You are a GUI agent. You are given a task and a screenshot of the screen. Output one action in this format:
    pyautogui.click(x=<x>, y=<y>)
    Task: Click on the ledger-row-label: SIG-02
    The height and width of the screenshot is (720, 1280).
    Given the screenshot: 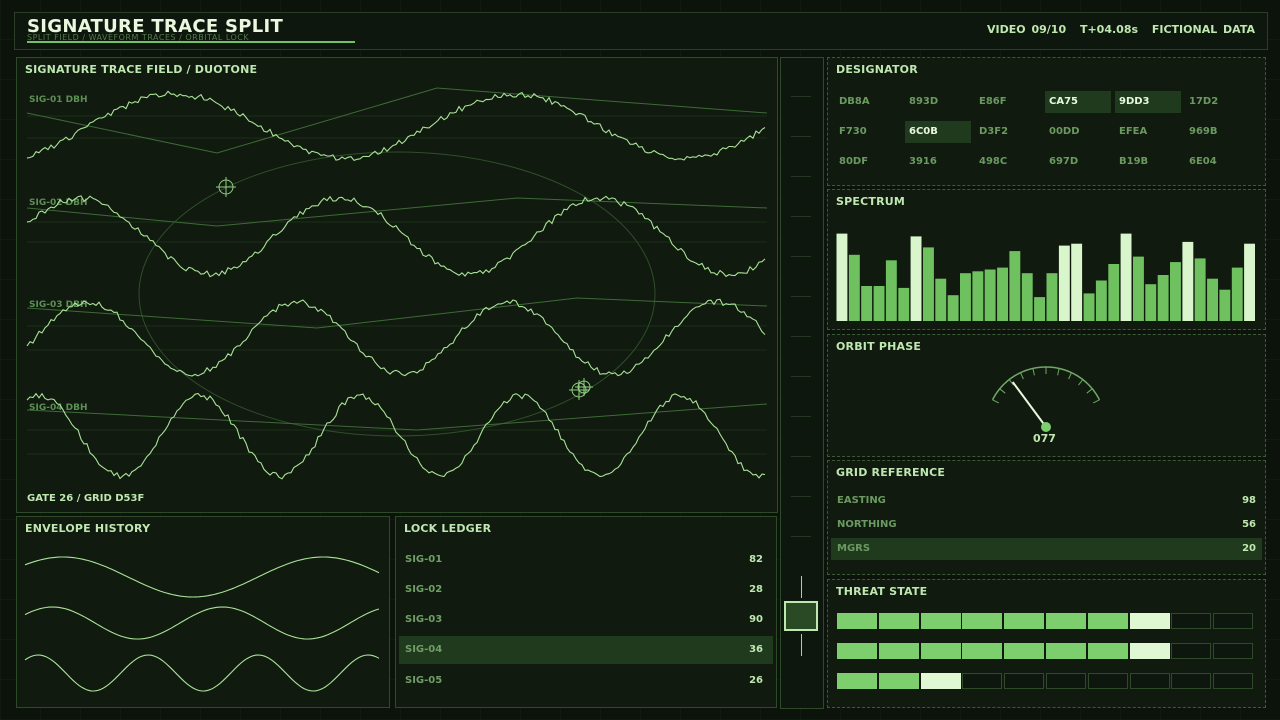 What is the action you would take?
    pyautogui.click(x=424, y=589)
    